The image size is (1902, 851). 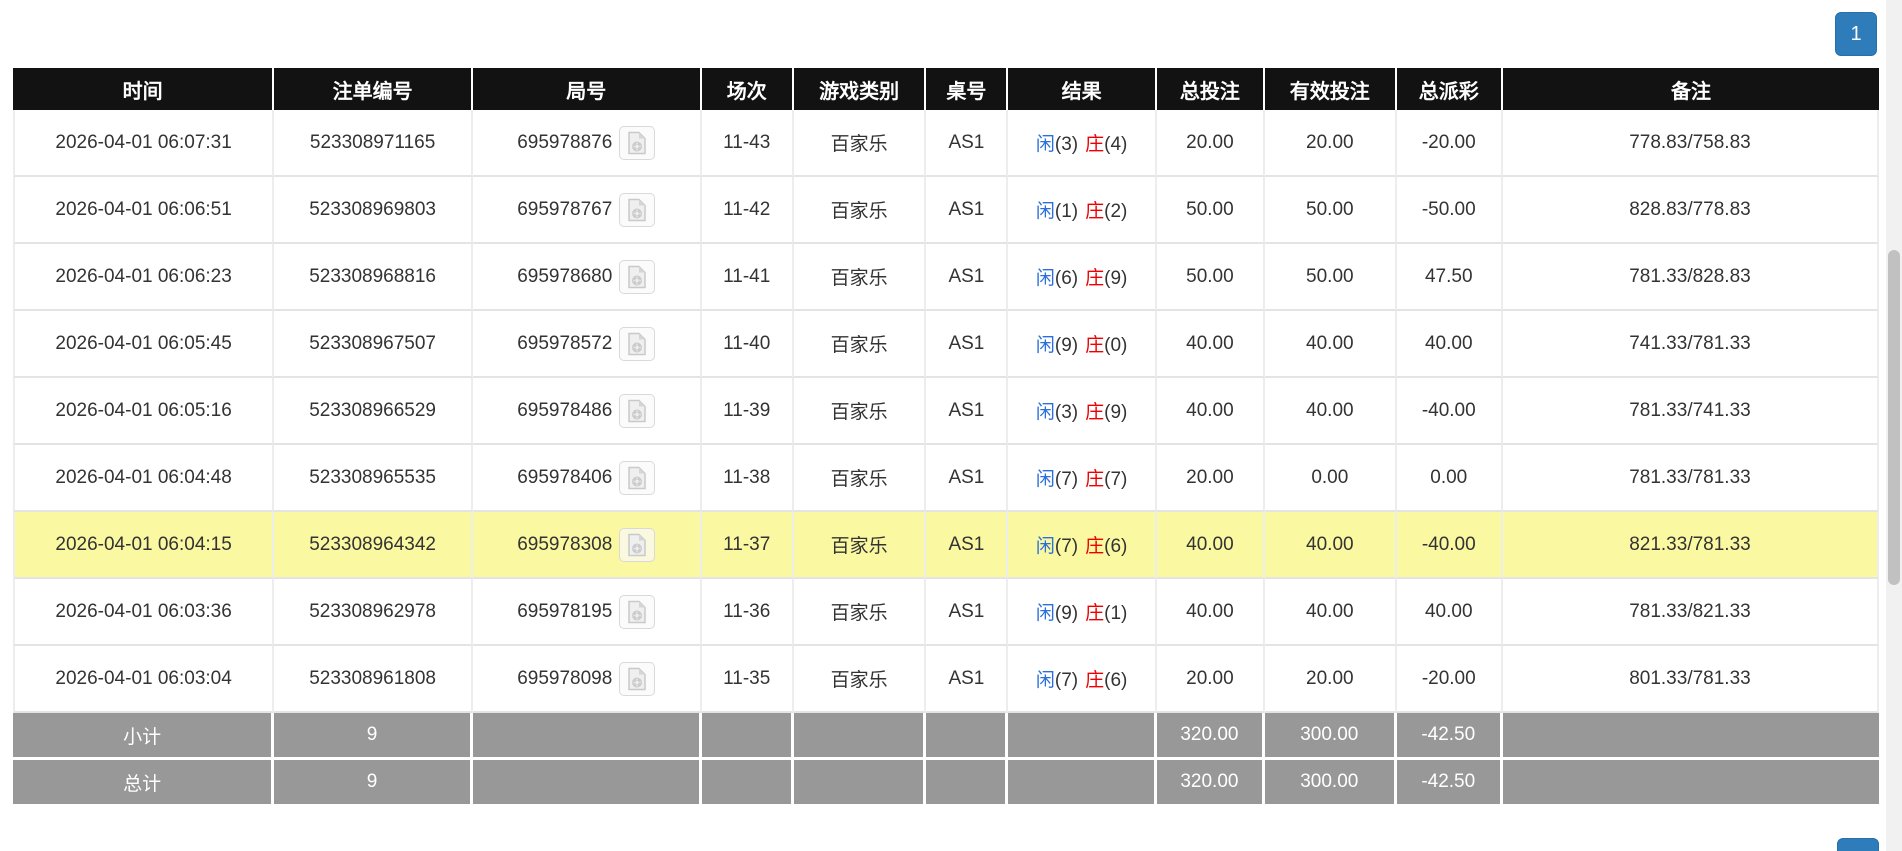 I want to click on column-header-4: 游戏类别, so click(x=860, y=89).